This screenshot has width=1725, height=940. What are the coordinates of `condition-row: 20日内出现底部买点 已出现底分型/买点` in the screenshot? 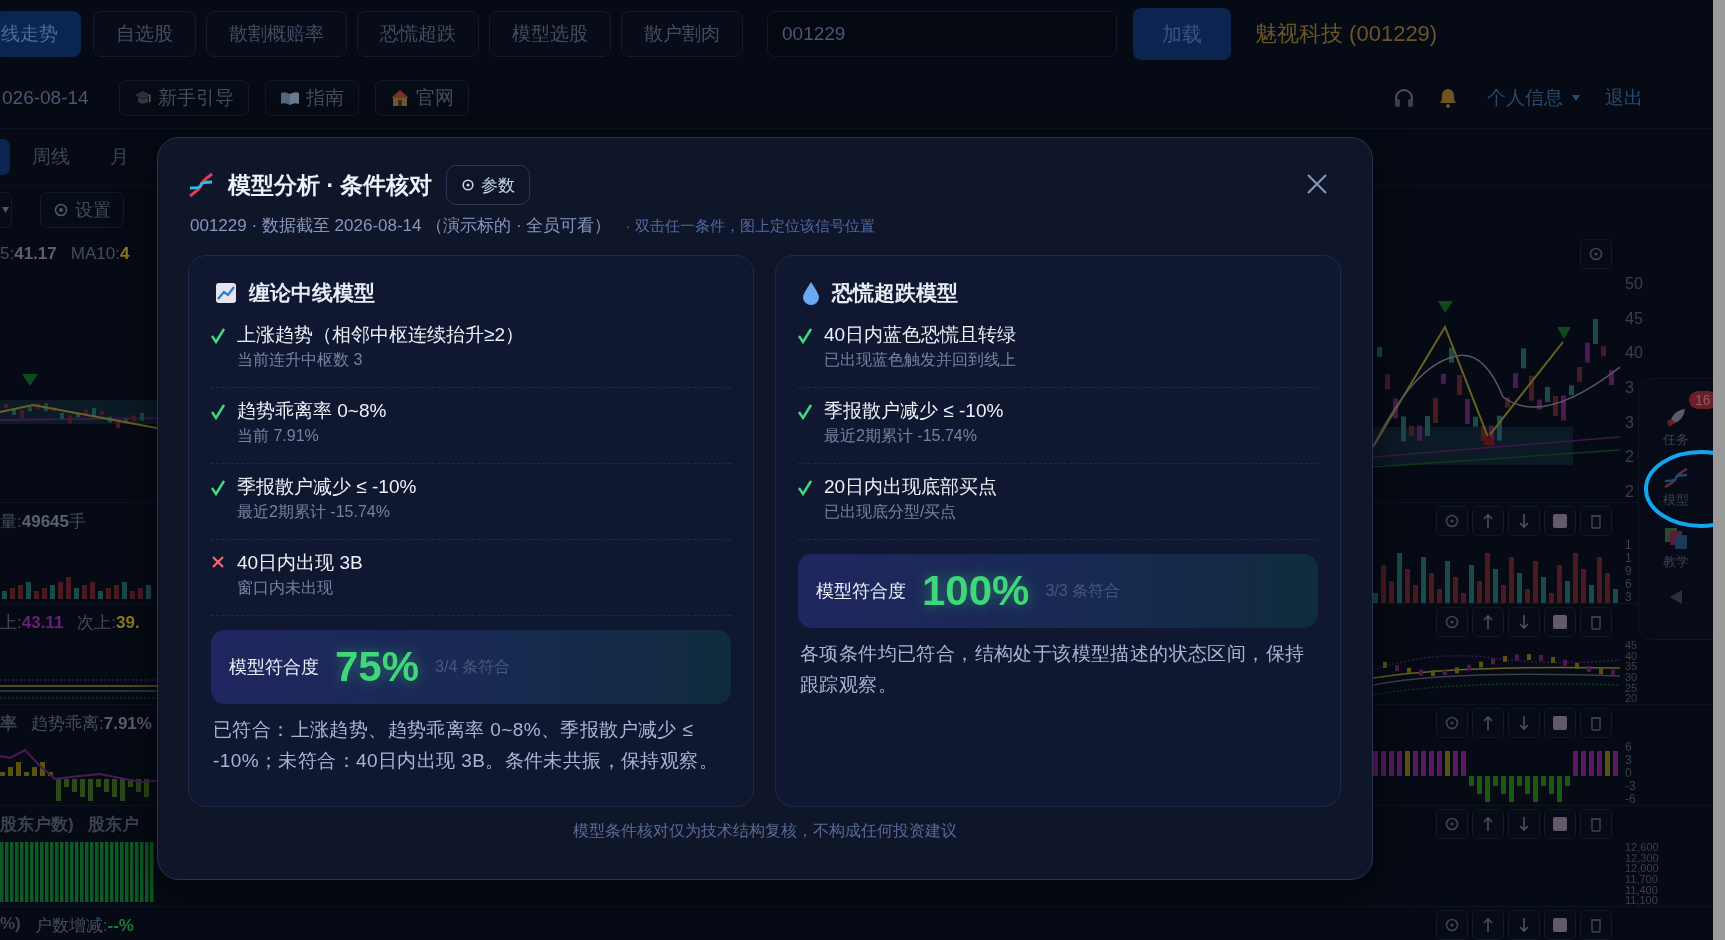 It's located at (1058, 502).